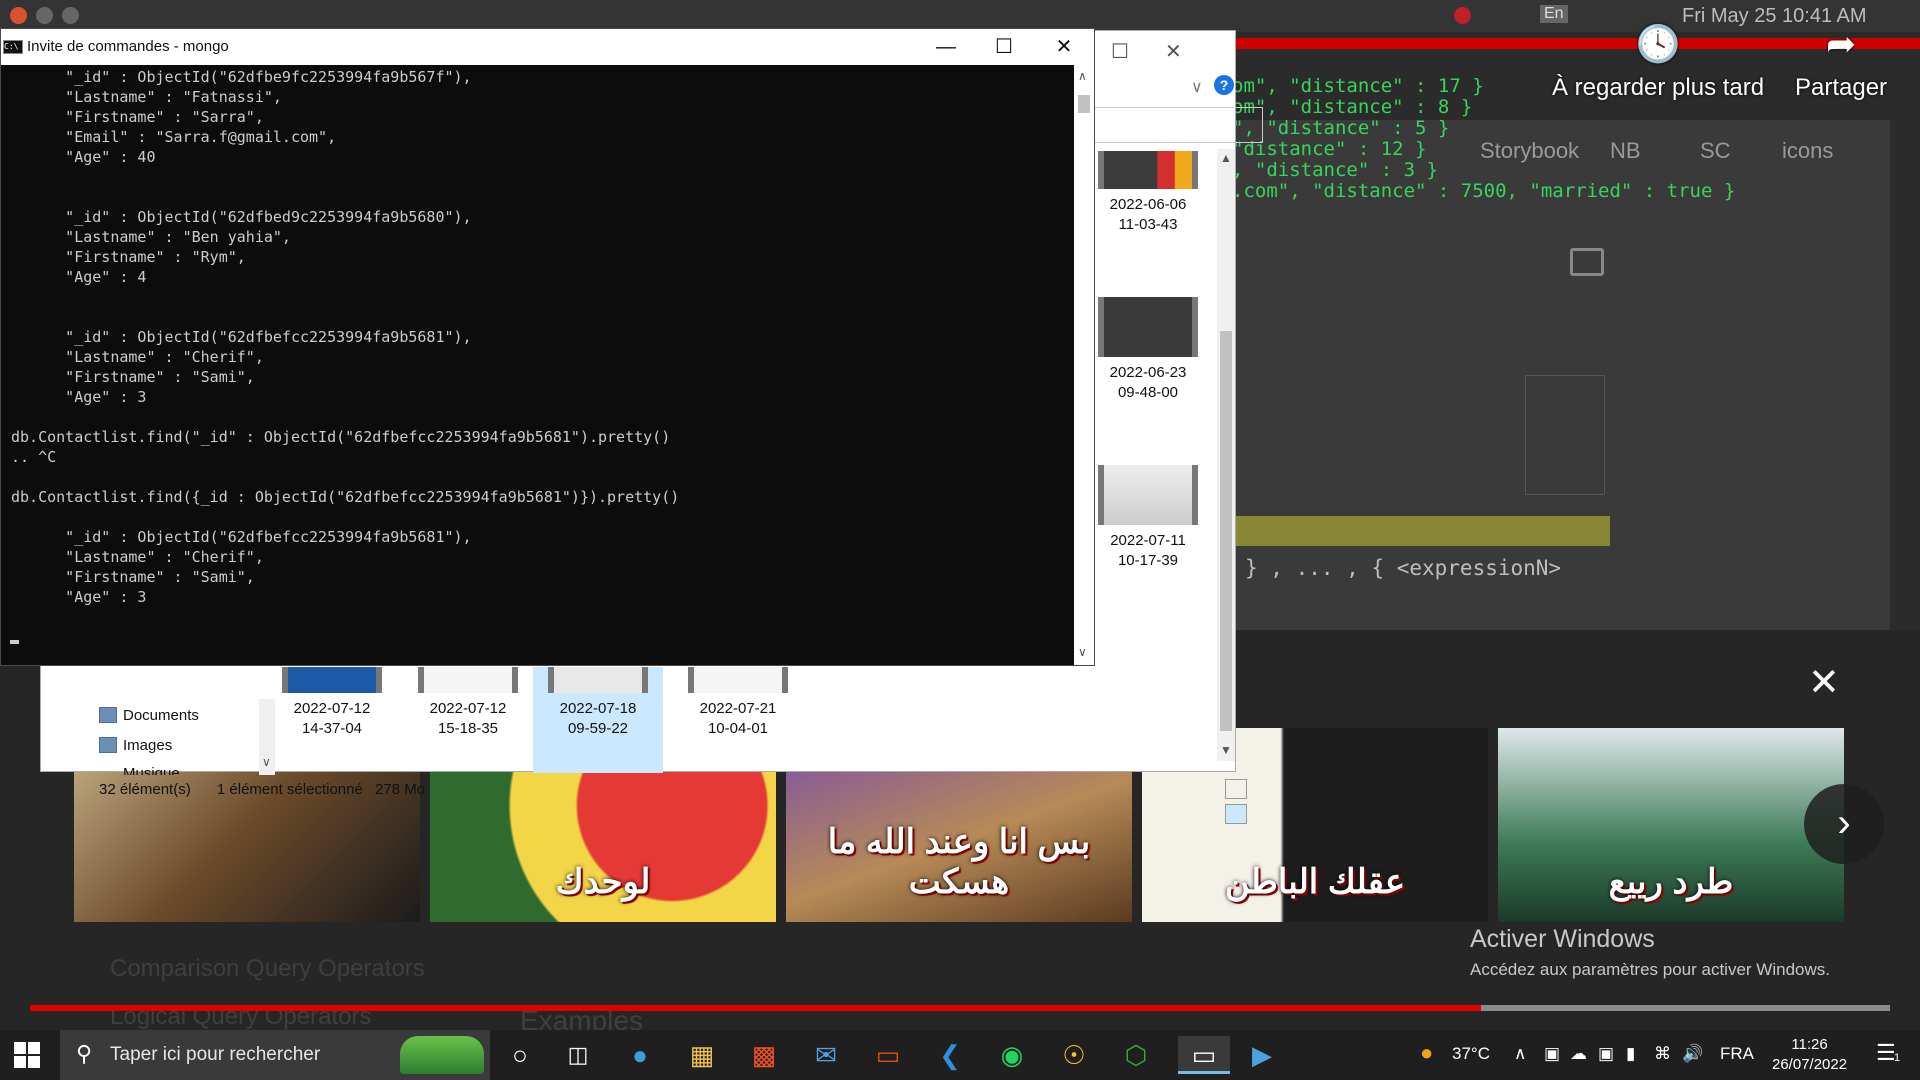  What do you see at coordinates (1552, 1054) in the screenshot?
I see `meet-icon: ▣` at bounding box center [1552, 1054].